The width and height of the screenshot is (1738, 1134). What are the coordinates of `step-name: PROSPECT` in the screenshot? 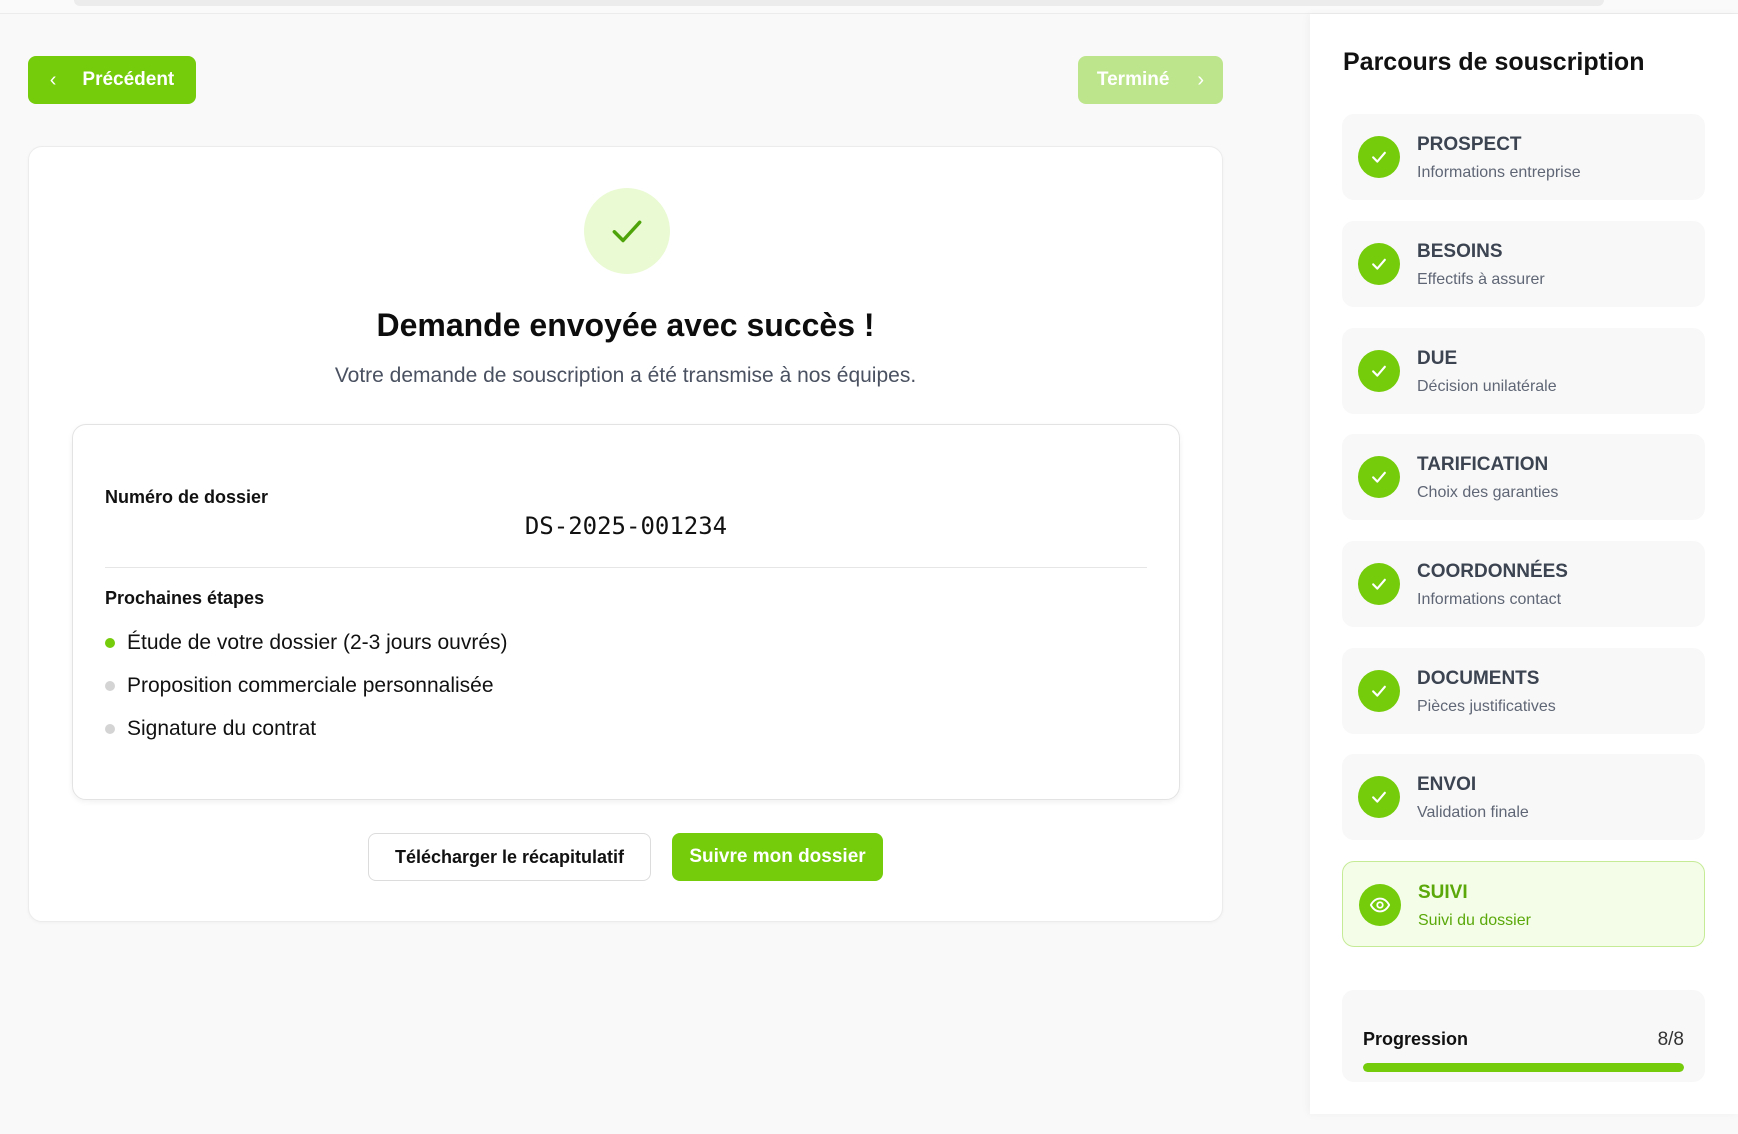 It's located at (1469, 144).